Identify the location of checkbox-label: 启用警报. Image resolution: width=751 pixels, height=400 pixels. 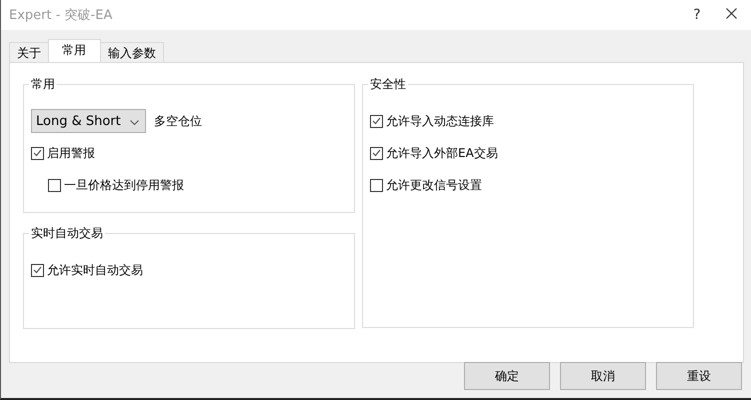
(71, 153).